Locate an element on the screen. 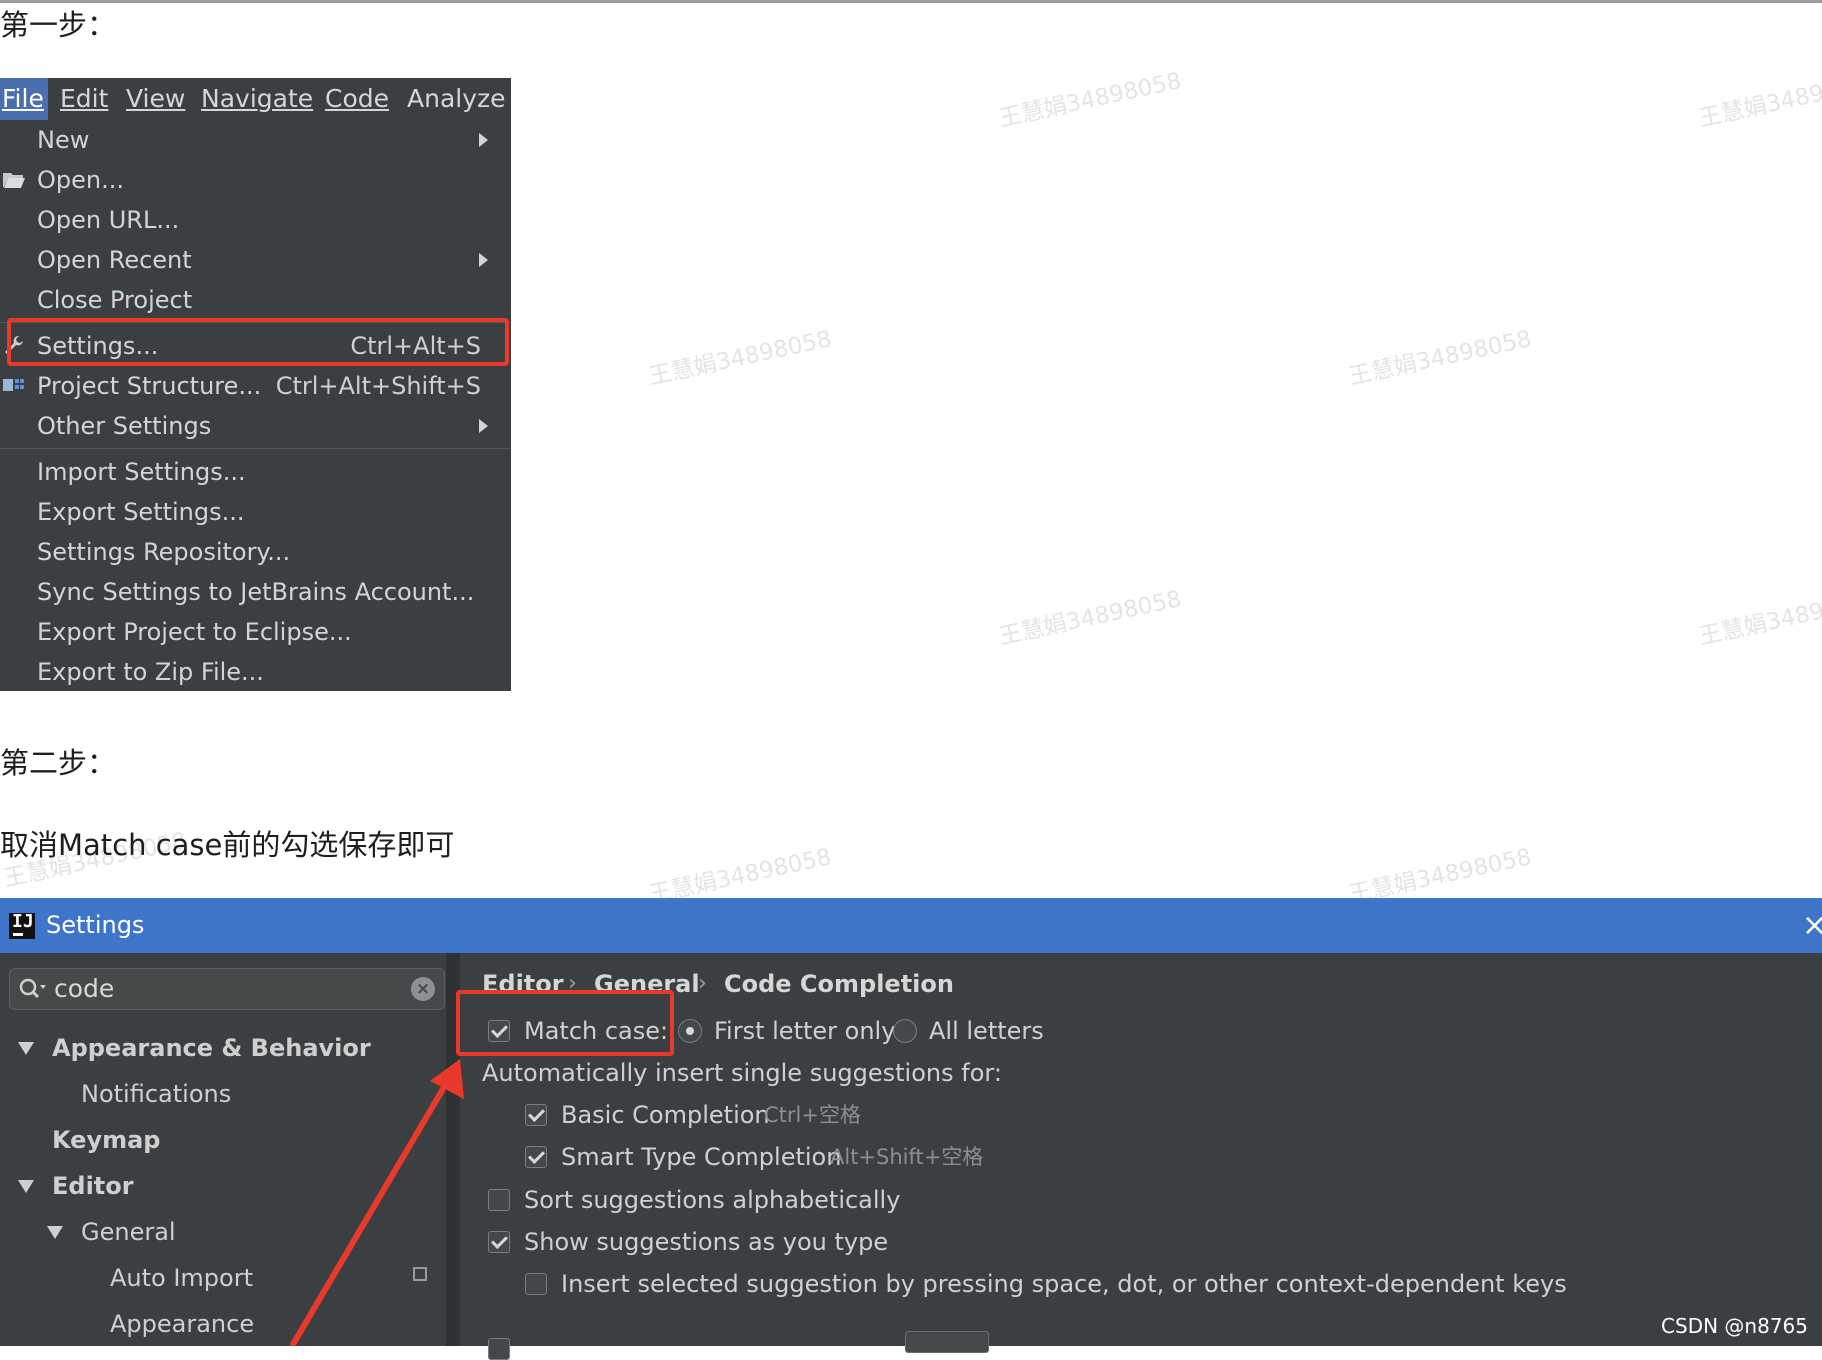 Image resolution: width=1822 pixels, height=1360 pixels. instruction-text: 取消Match case前的勾选保存即可 is located at coordinates (227, 845).